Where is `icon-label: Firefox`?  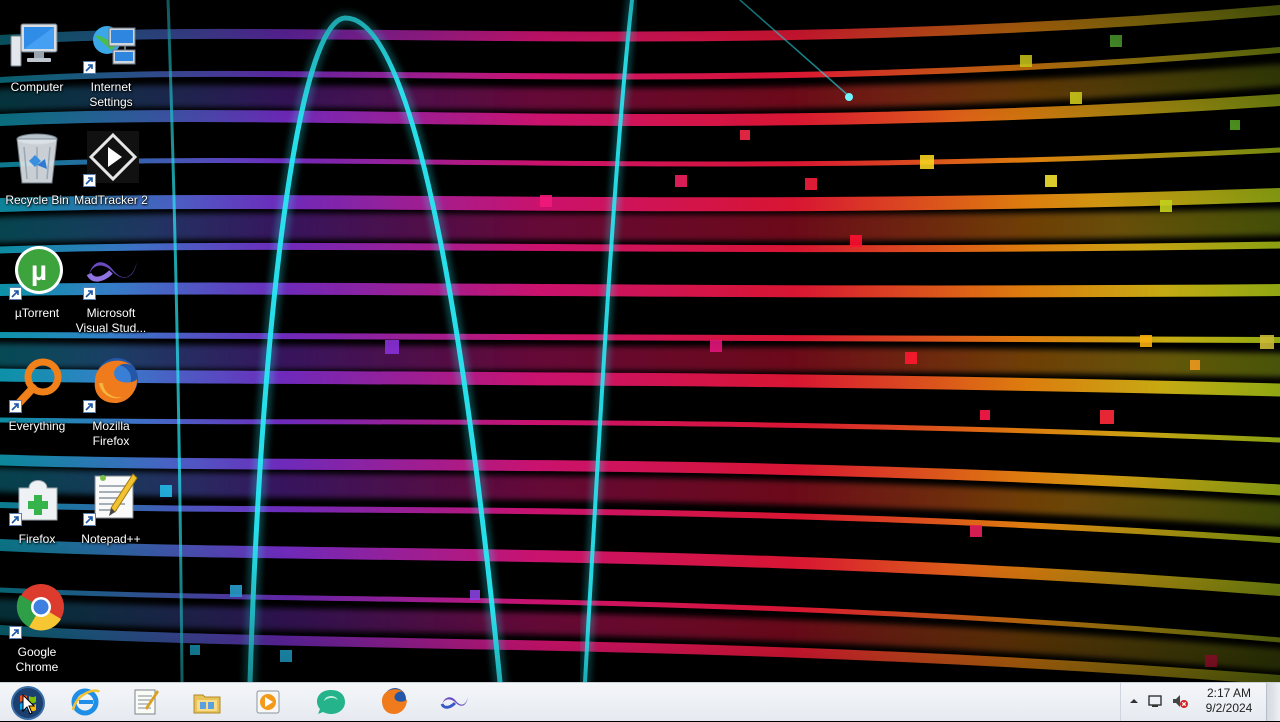 icon-label: Firefox is located at coordinates (37, 539).